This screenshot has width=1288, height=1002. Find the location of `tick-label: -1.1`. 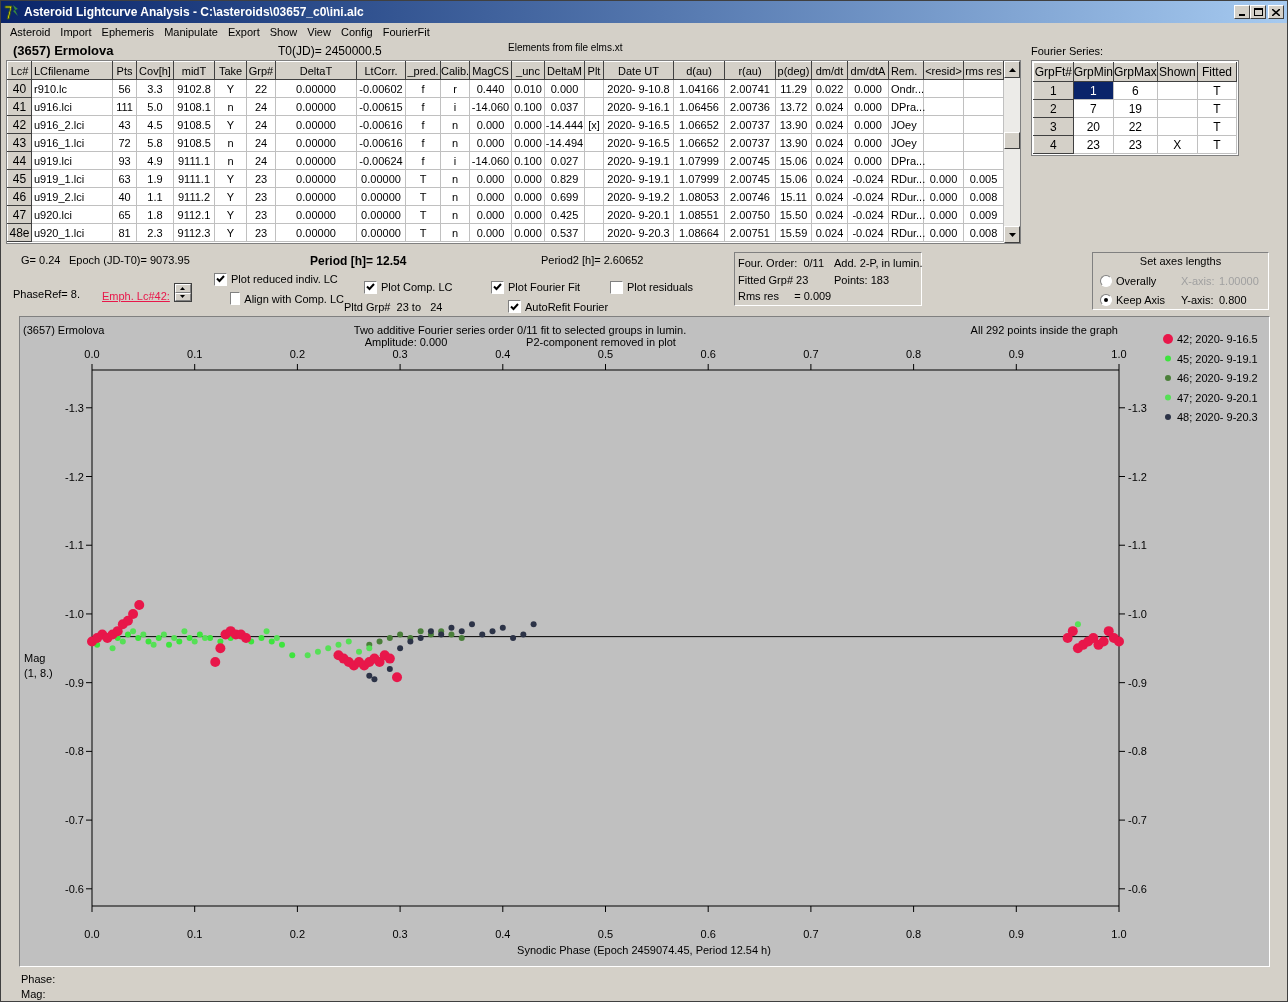

tick-label: -1.1 is located at coordinates (74, 545).